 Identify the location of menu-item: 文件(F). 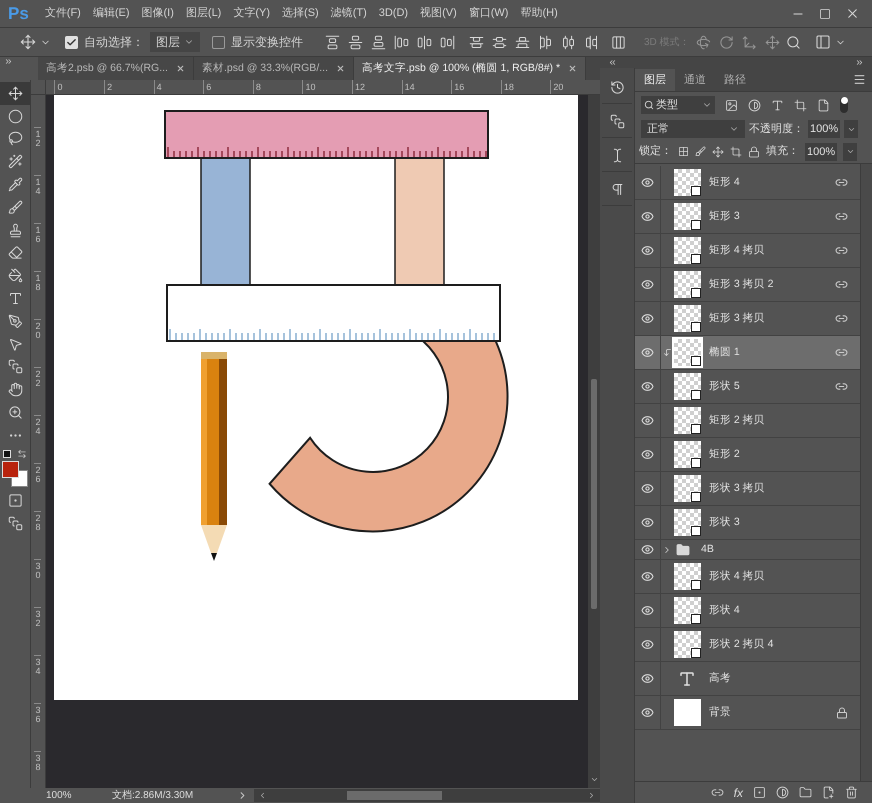
(62, 13).